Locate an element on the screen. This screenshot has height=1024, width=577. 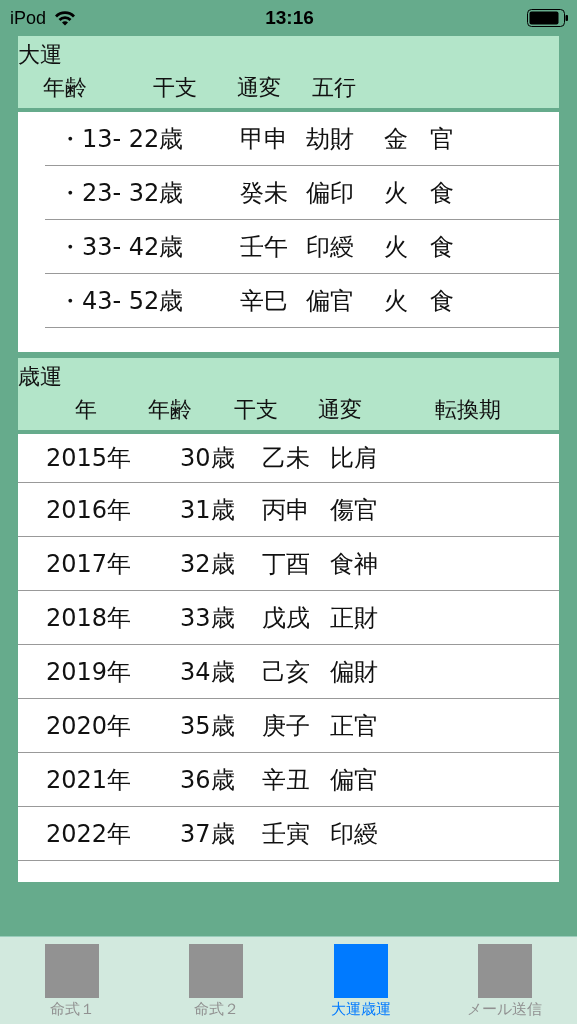
tab-button: 大運歳運 is located at coordinates (360, 980).